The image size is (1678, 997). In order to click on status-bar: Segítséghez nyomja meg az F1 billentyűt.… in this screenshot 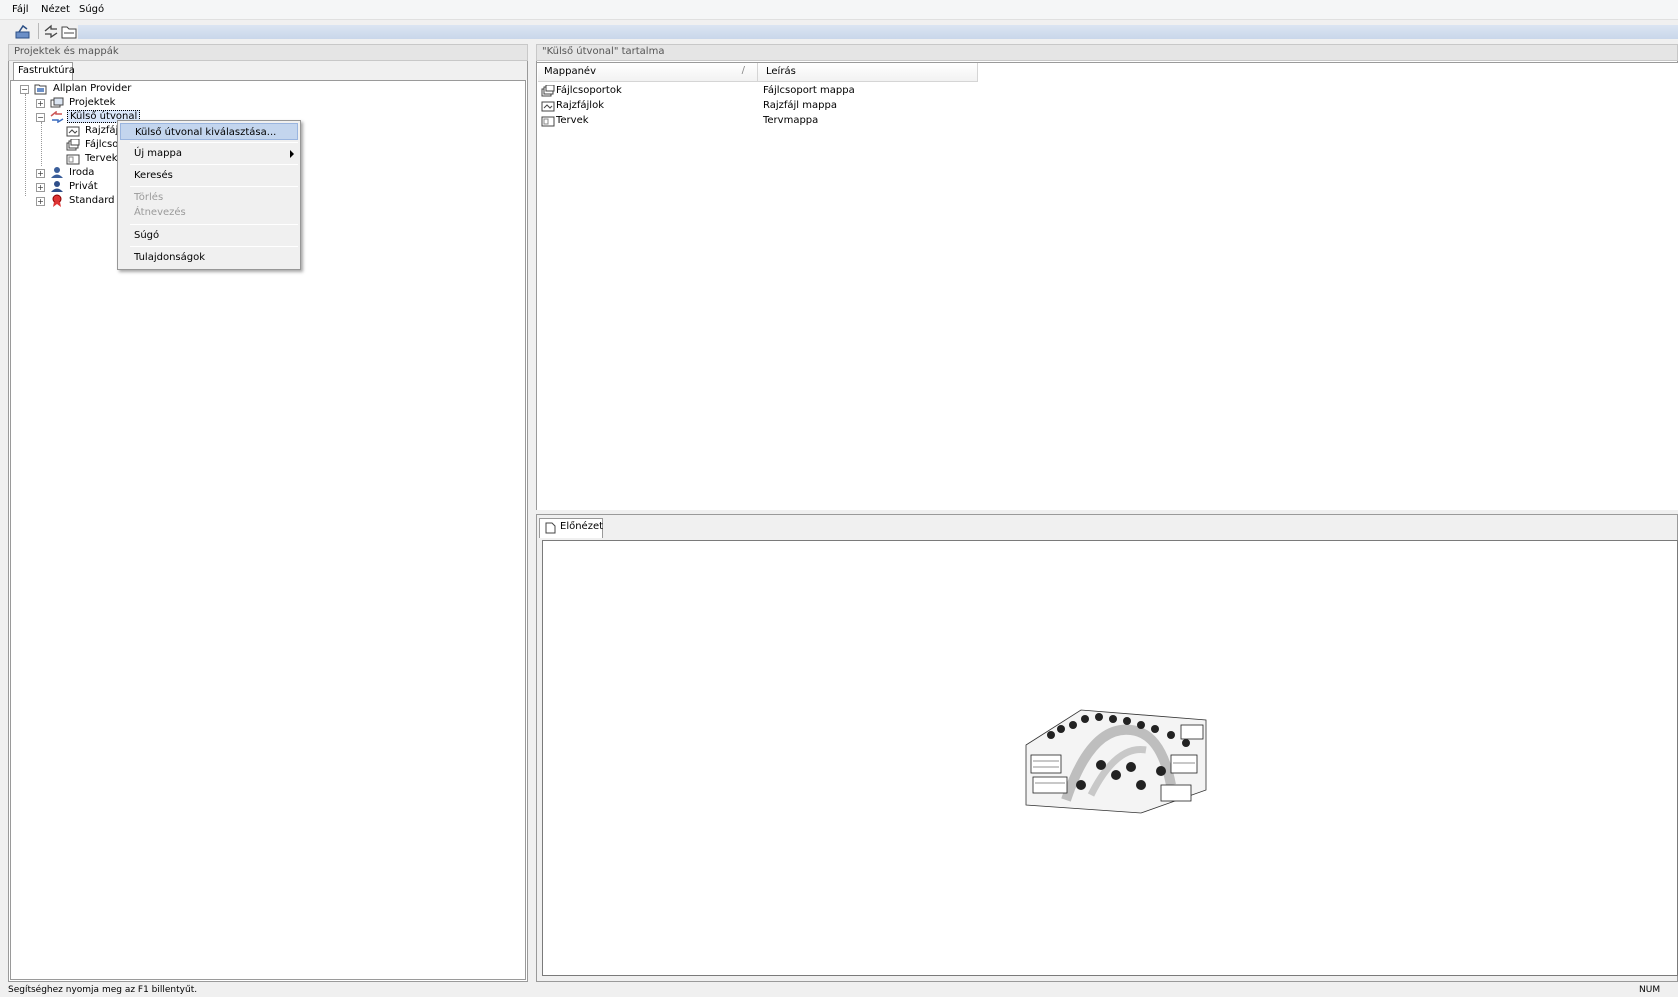, I will do `click(839, 990)`.